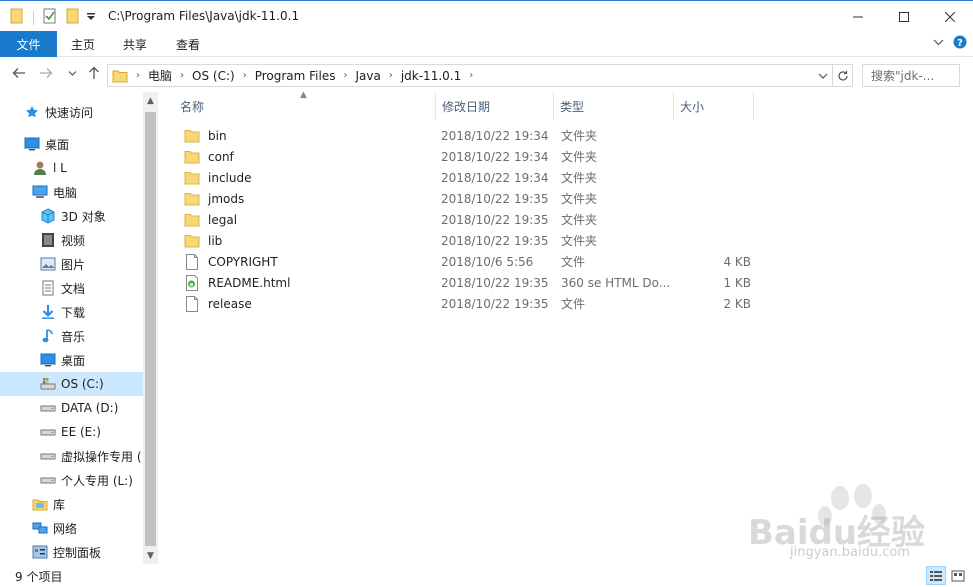  Describe the element at coordinates (94, 73) in the screenshot. I see `up-button` at that location.